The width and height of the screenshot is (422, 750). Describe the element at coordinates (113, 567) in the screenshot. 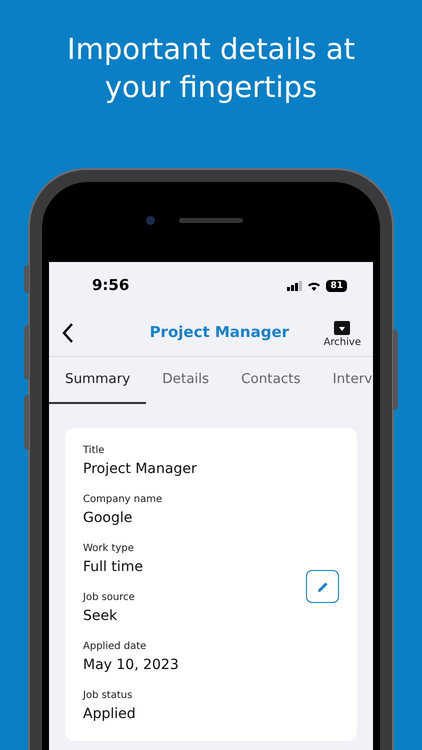

I see `field-value: Full time` at that location.